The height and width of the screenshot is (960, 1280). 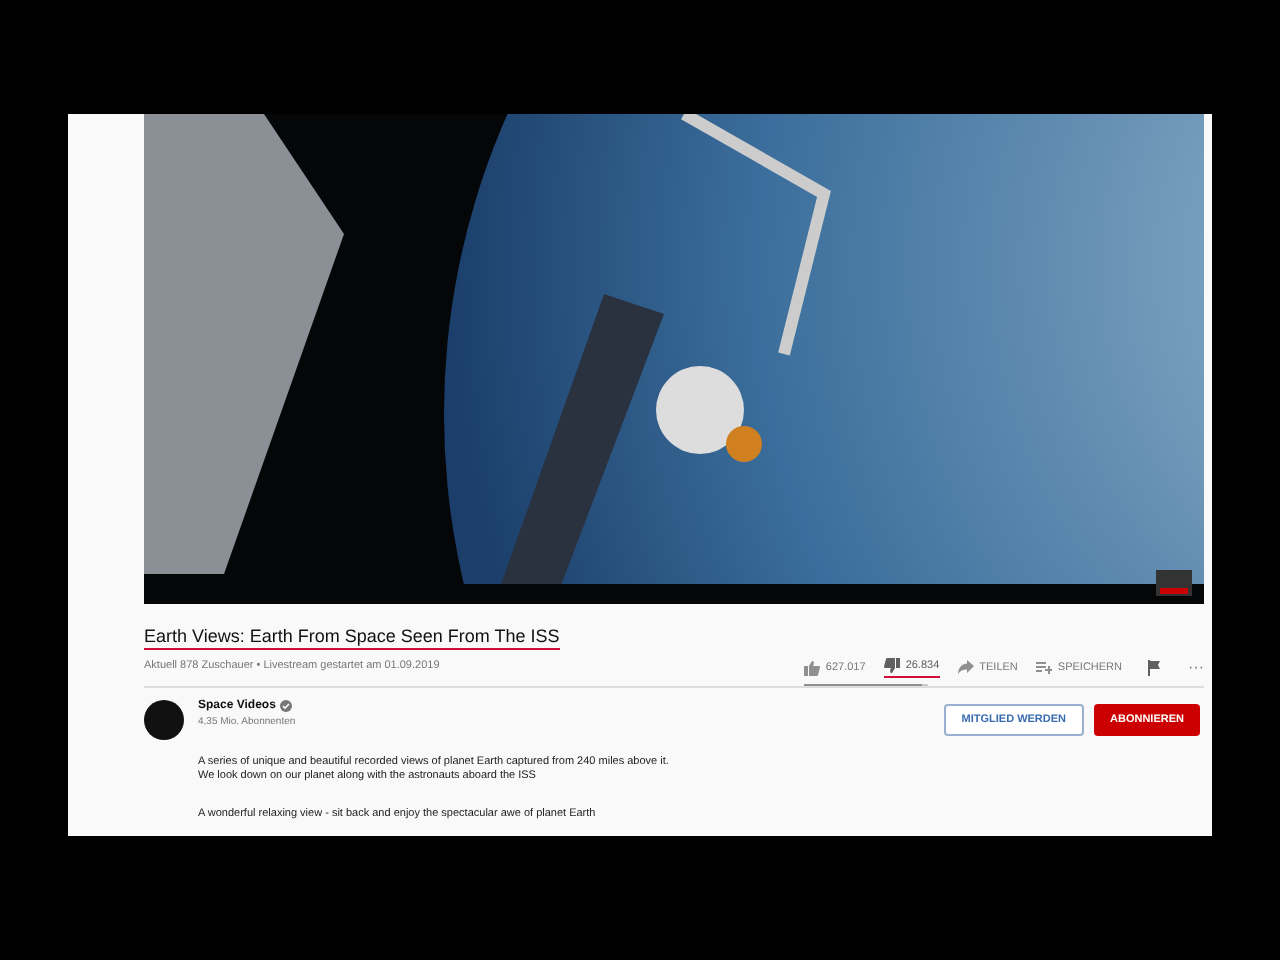 I want to click on video-title: Earth Views: Earth From Space Seen From The ISS, so click(x=352, y=638).